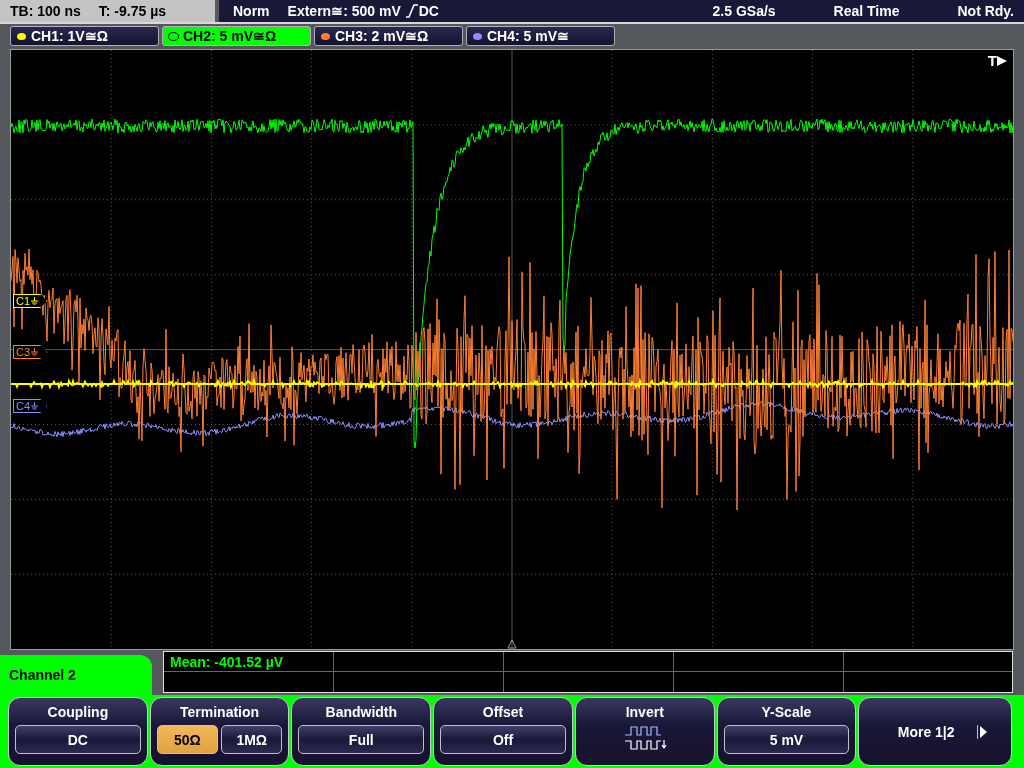 Image resolution: width=1024 pixels, height=768 pixels. I want to click on softkey-label: Y-Scale, so click(786, 712).